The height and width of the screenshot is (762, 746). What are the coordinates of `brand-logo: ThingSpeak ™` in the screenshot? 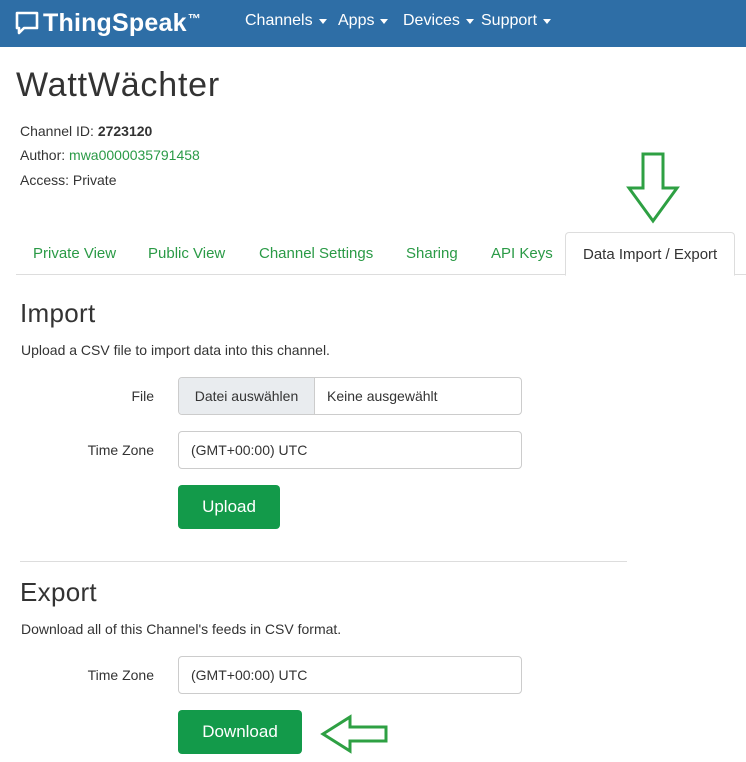 It's located at (107, 23).